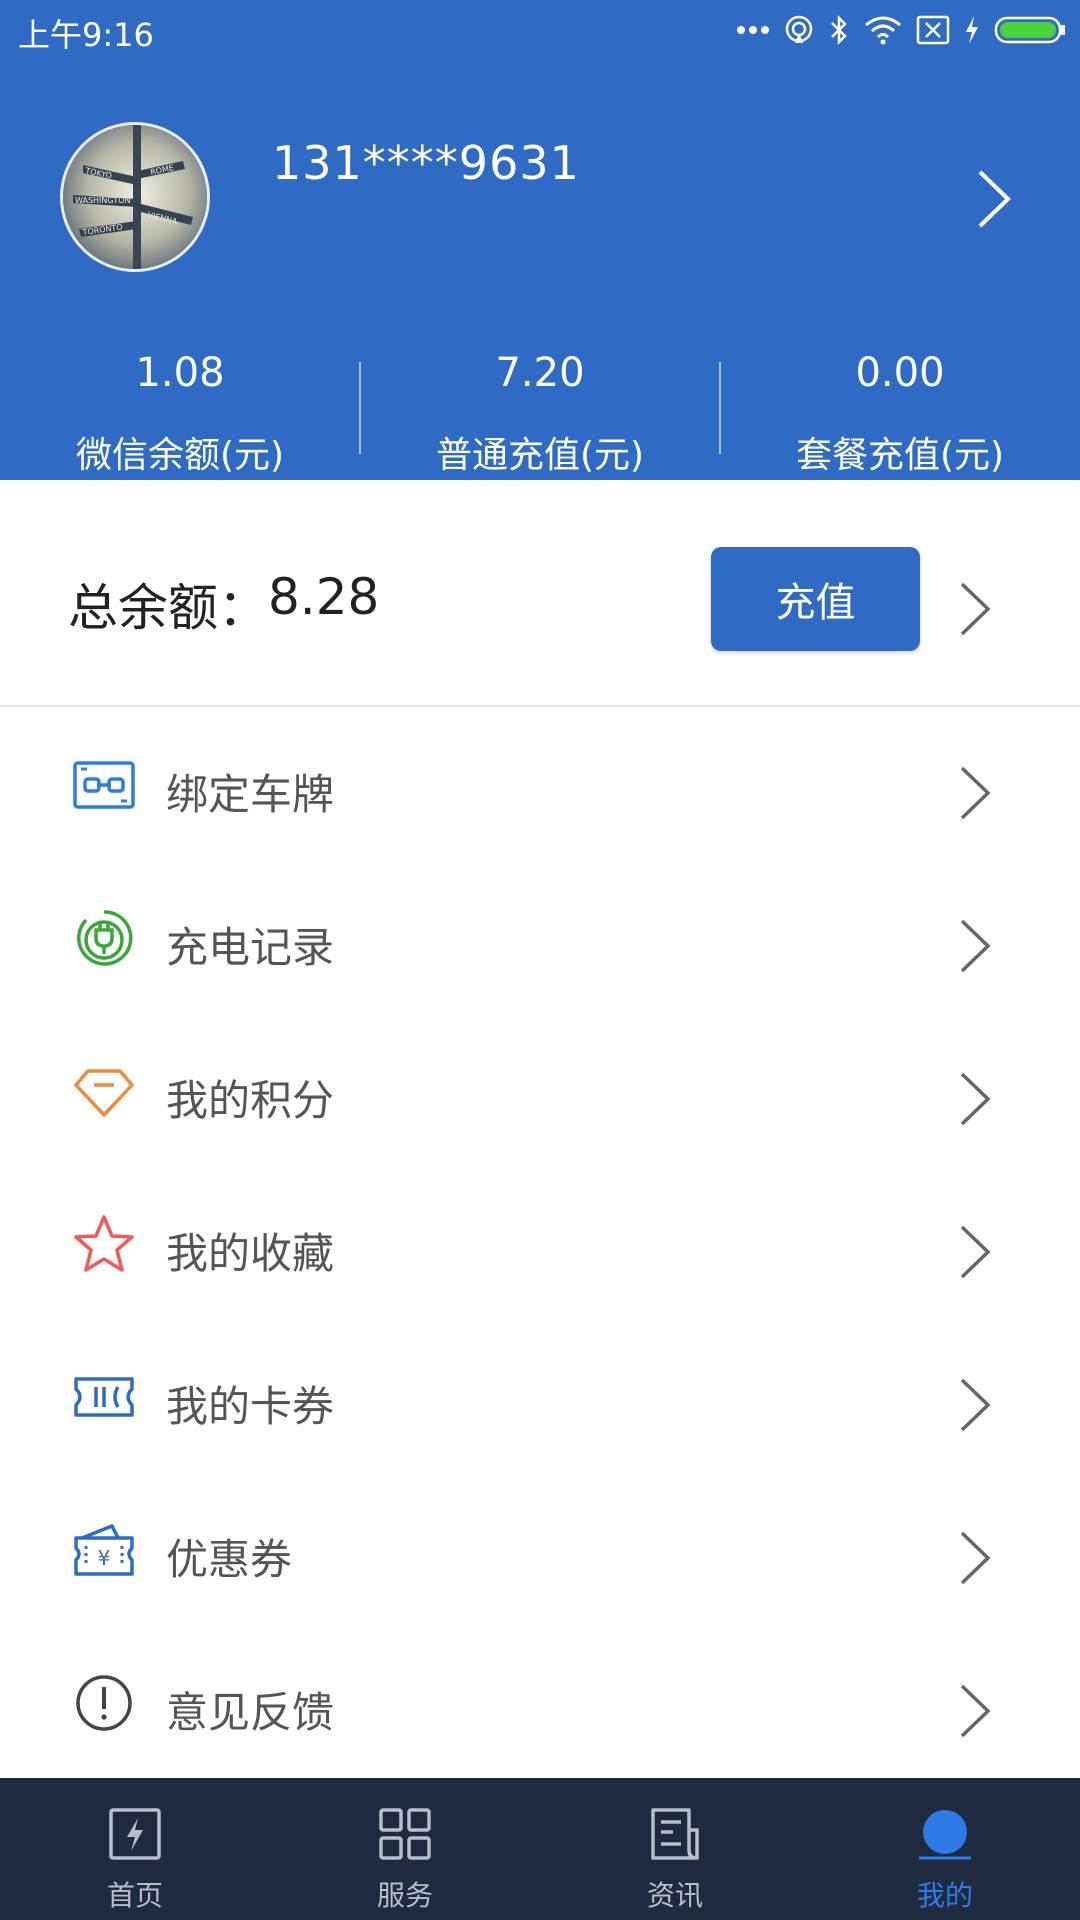 This screenshot has width=1080, height=1920. Describe the element at coordinates (972, 30) in the screenshot. I see `charging-icon` at that location.